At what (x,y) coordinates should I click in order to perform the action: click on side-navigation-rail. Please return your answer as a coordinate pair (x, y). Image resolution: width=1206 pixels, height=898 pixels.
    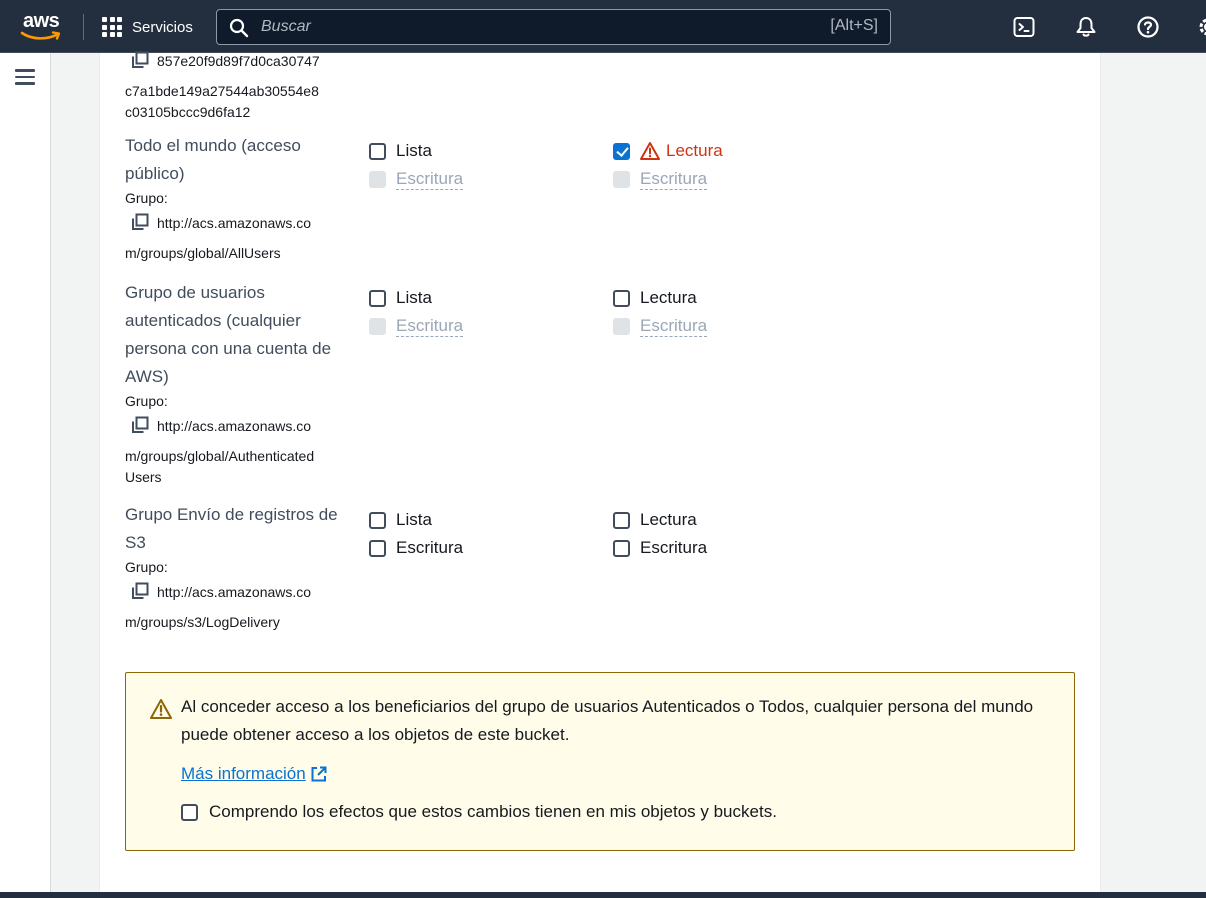
    Looking at the image, I should click on (25, 472).